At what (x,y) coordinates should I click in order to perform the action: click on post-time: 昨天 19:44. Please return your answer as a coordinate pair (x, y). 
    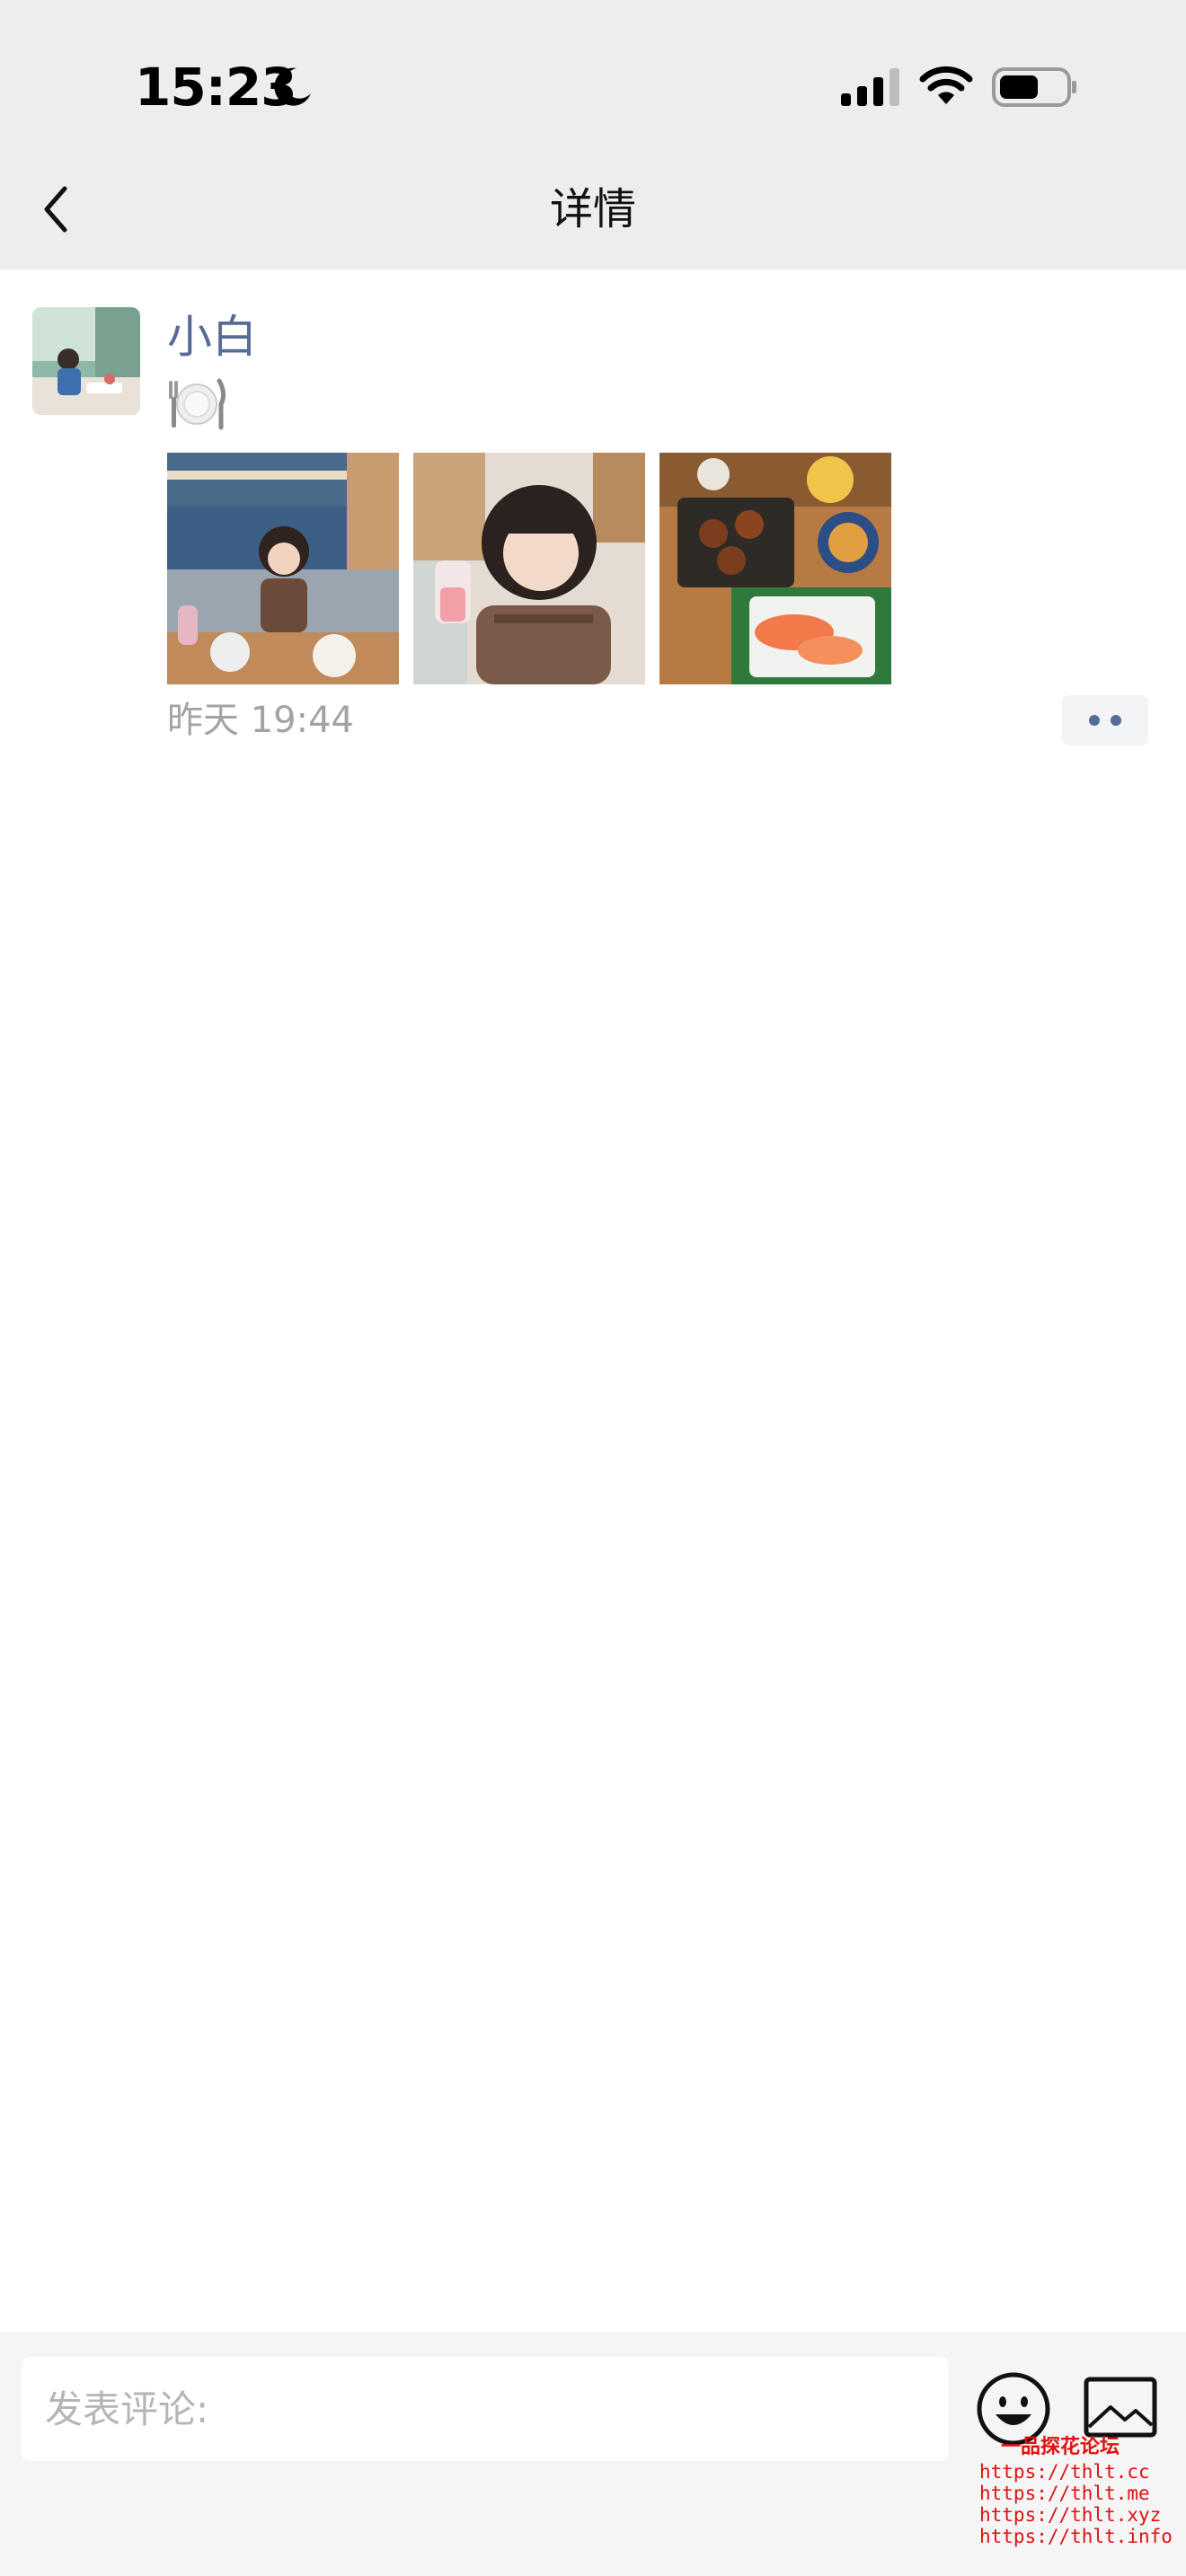
    Looking at the image, I should click on (260, 720).